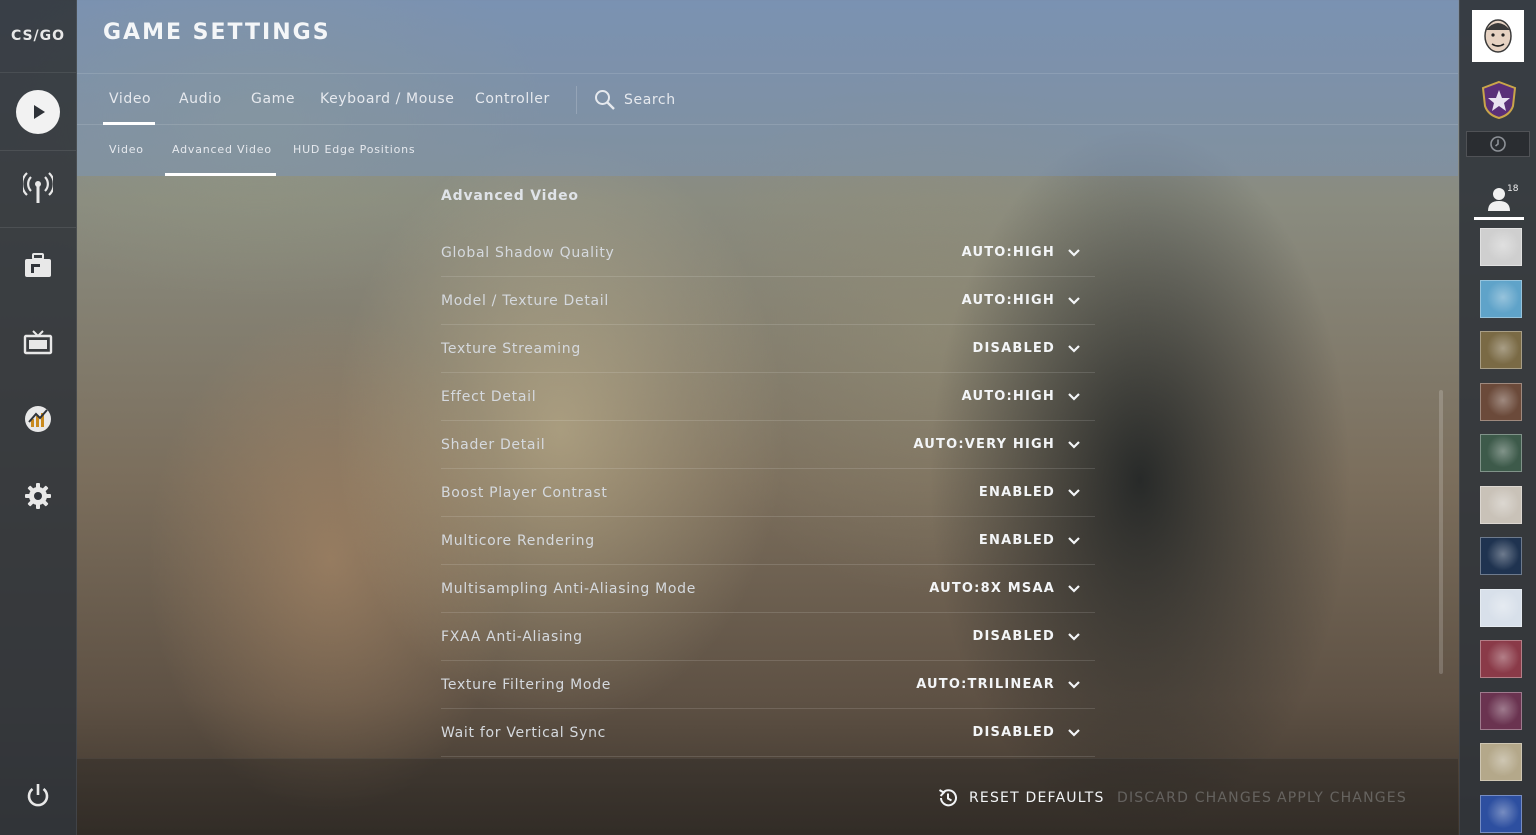 Image resolution: width=1536 pixels, height=835 pixels. I want to click on play-button, so click(38, 112).